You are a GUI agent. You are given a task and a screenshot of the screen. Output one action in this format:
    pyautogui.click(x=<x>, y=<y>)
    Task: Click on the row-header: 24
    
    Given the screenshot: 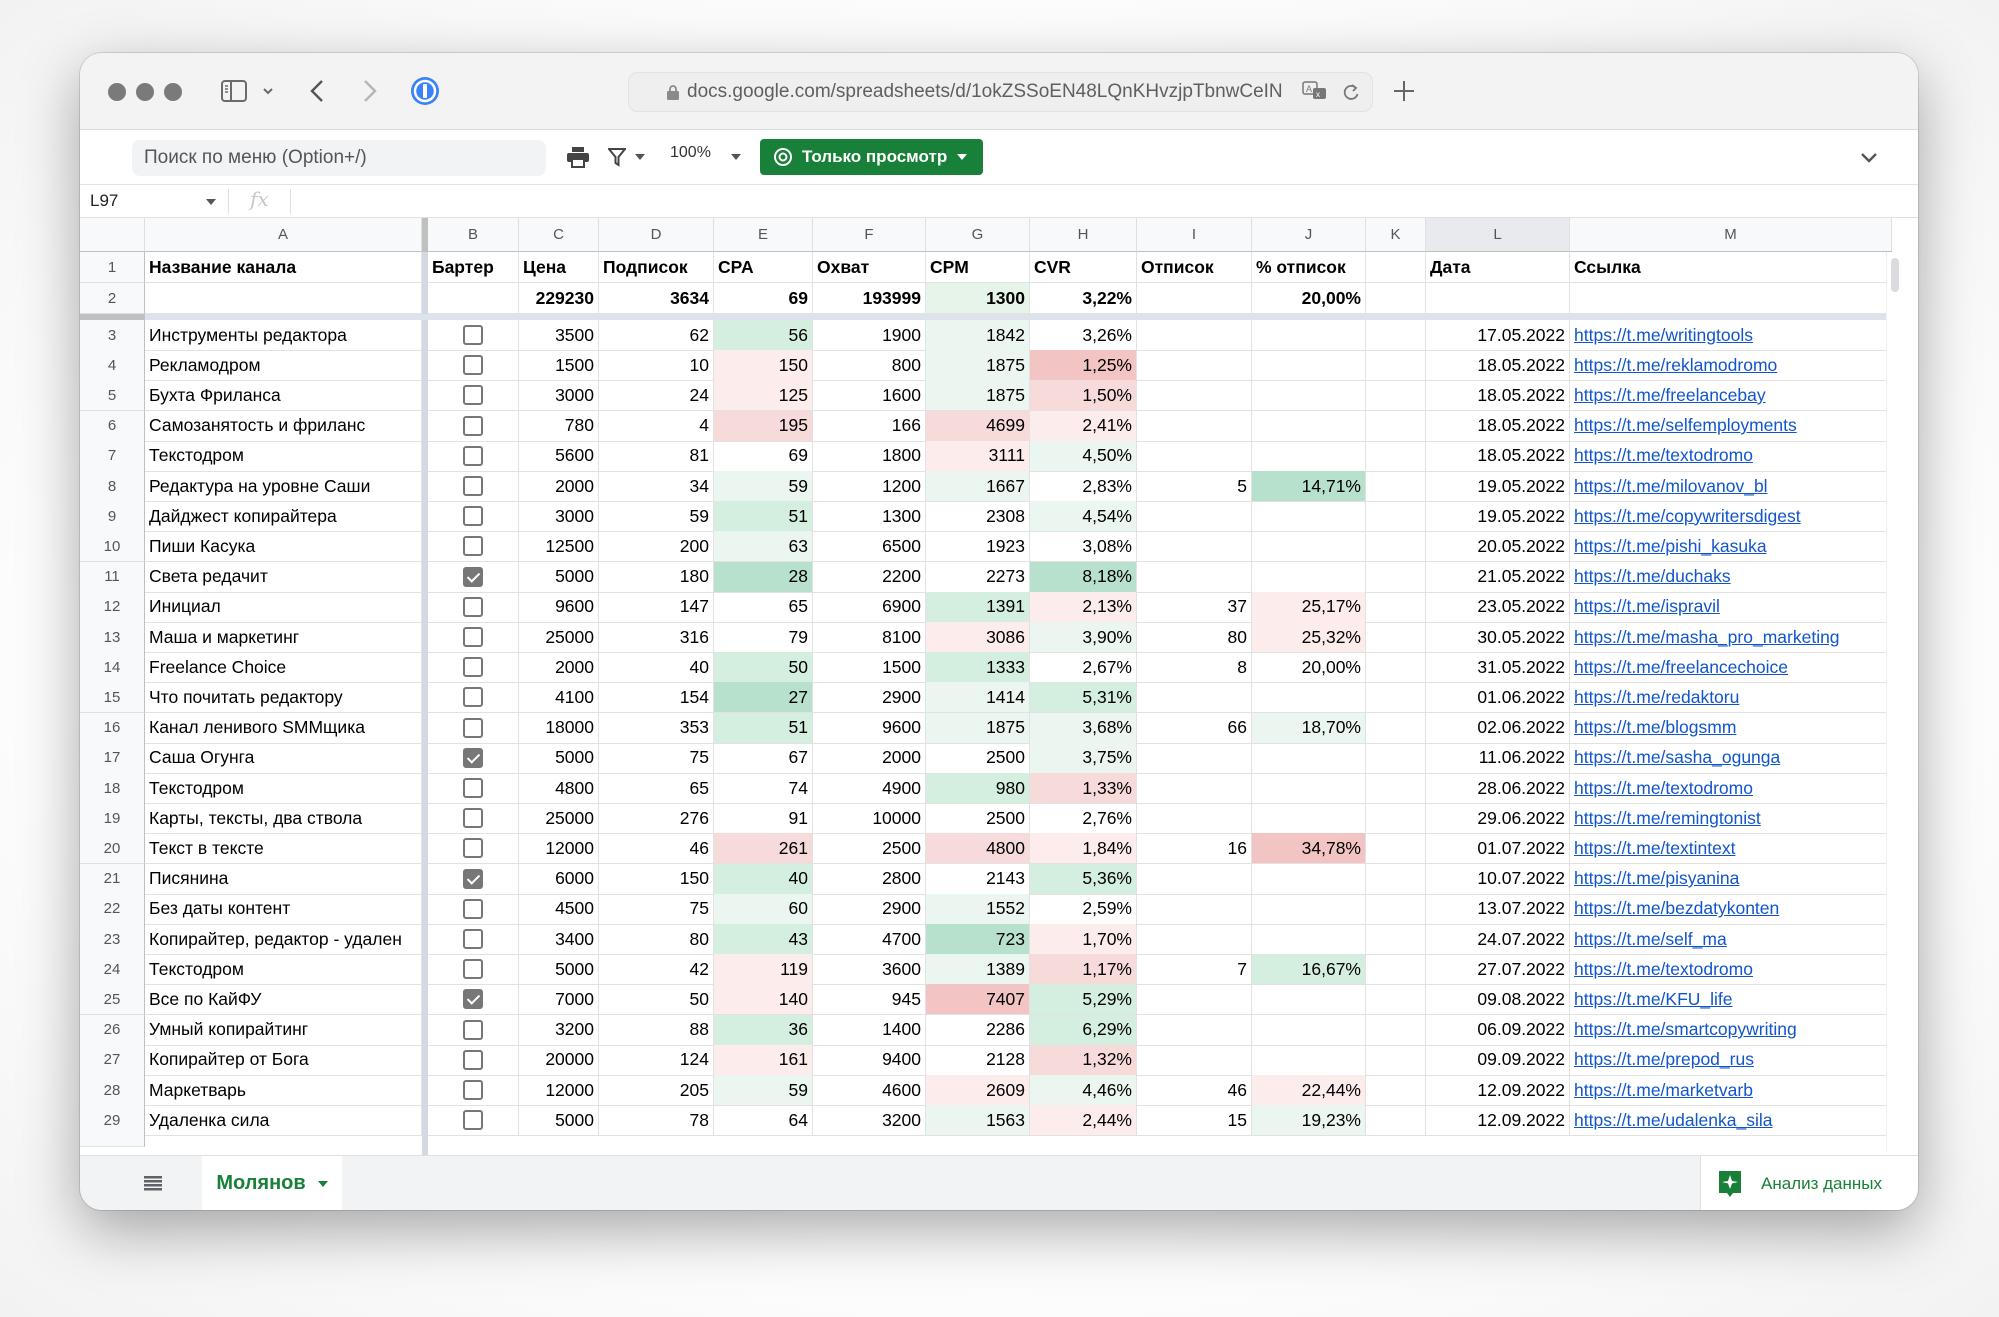 What is the action you would take?
    pyautogui.click(x=112, y=970)
    